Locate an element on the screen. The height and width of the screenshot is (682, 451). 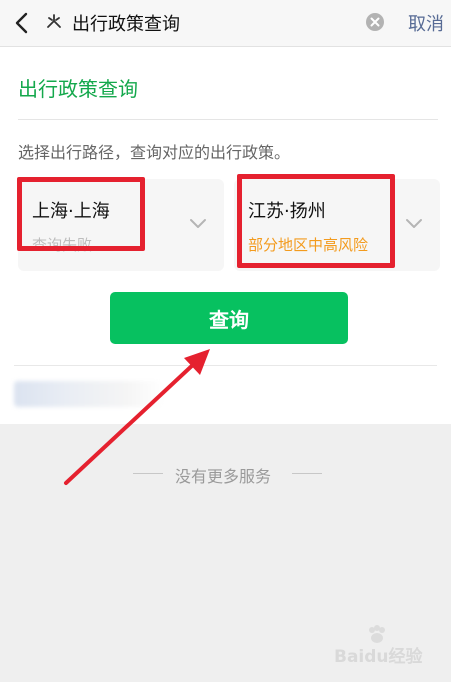
back-icon is located at coordinates (22, 23).